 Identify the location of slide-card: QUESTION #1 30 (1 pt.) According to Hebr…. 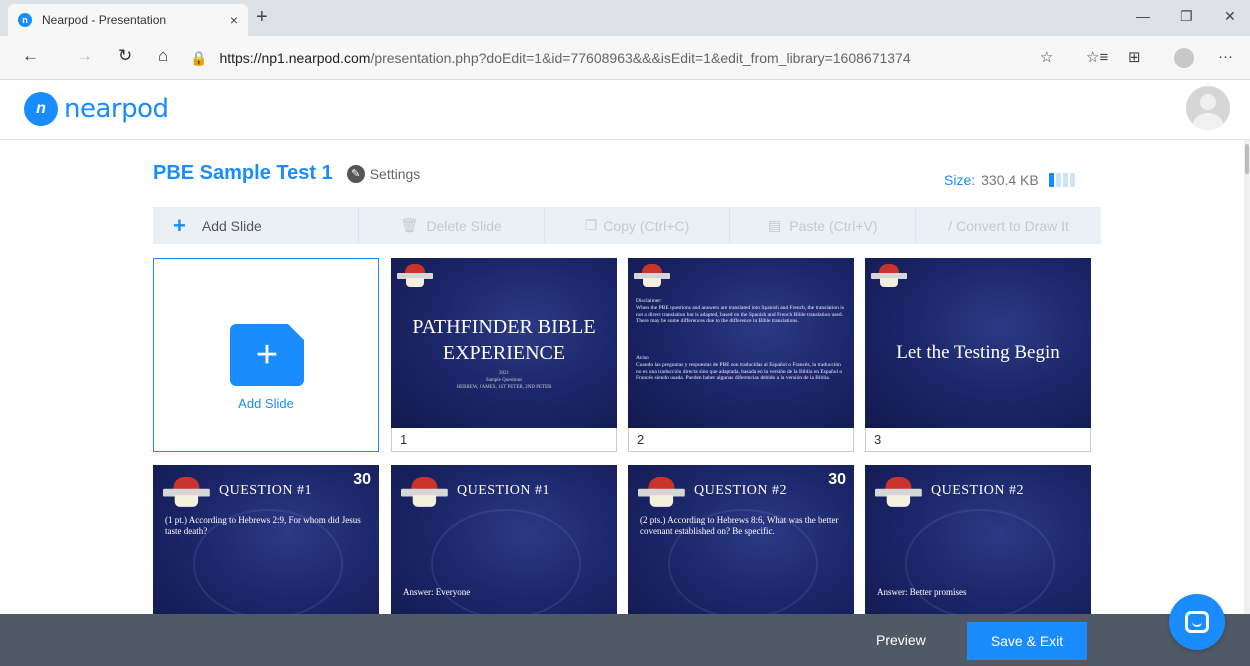
(266, 539).